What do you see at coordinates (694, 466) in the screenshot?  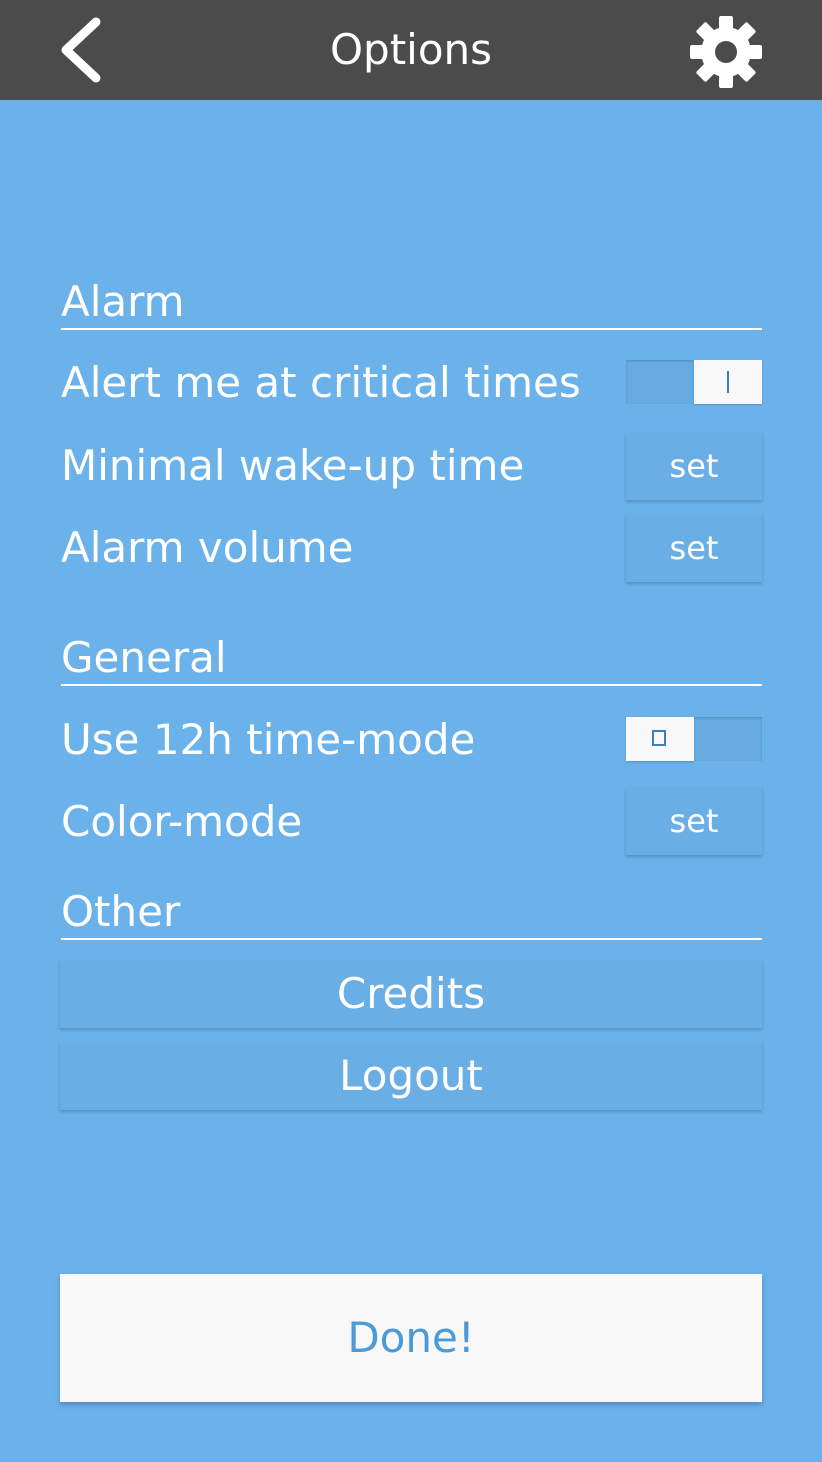 I see `wakeup-time-set-button: set` at bounding box center [694, 466].